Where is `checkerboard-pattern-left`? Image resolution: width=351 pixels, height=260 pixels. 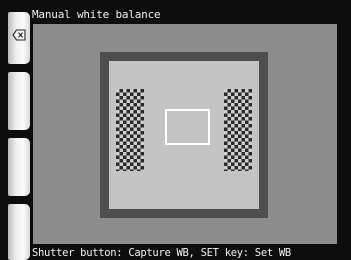 checkerboard-pattern-left is located at coordinates (130, 130).